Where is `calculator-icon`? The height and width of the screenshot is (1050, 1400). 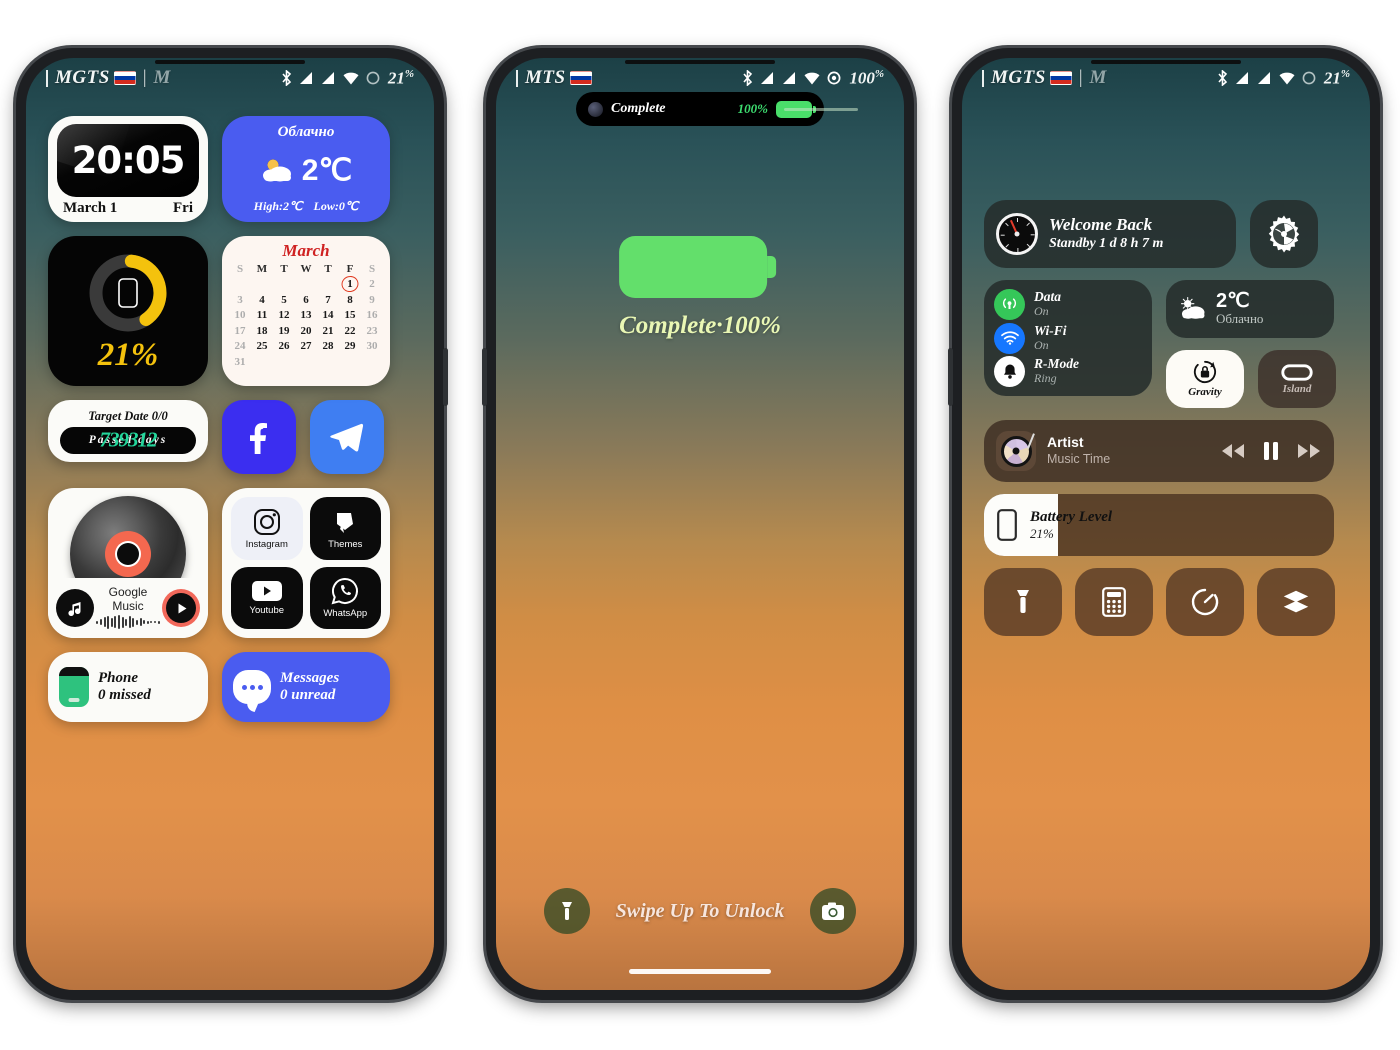
calculator-icon is located at coordinates (1114, 602).